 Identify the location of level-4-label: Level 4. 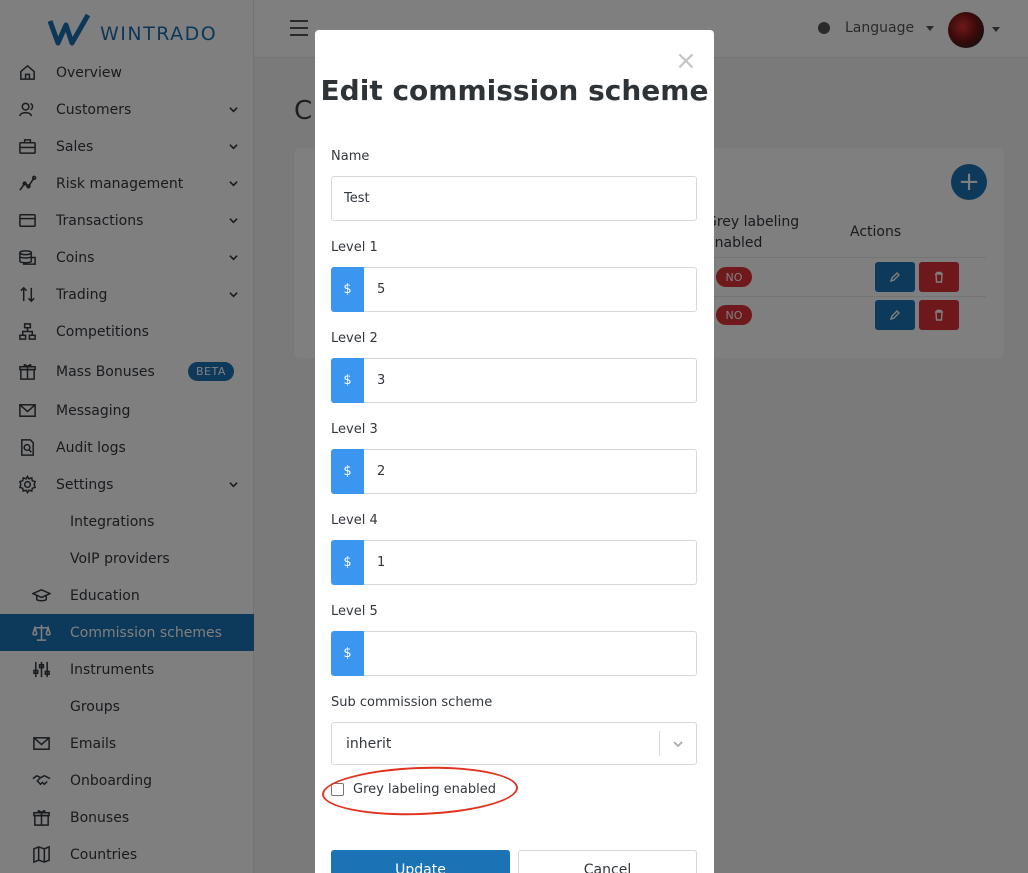
(354, 520).